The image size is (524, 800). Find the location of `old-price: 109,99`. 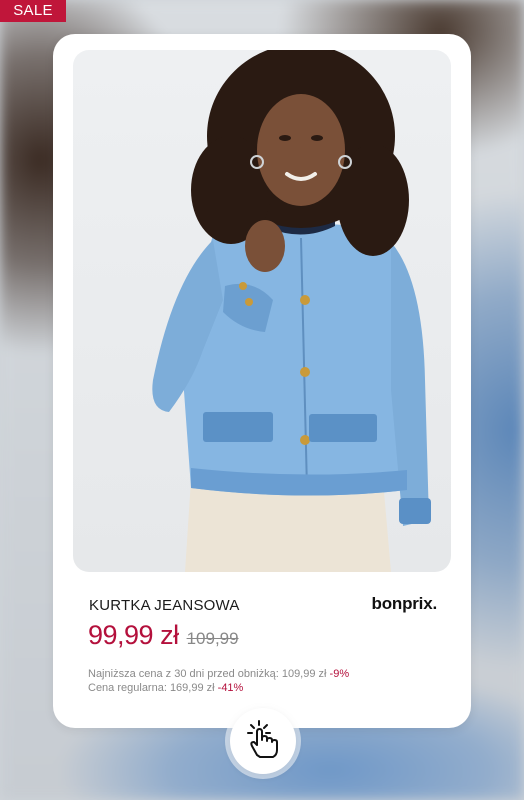

old-price: 109,99 is located at coordinates (212, 638).